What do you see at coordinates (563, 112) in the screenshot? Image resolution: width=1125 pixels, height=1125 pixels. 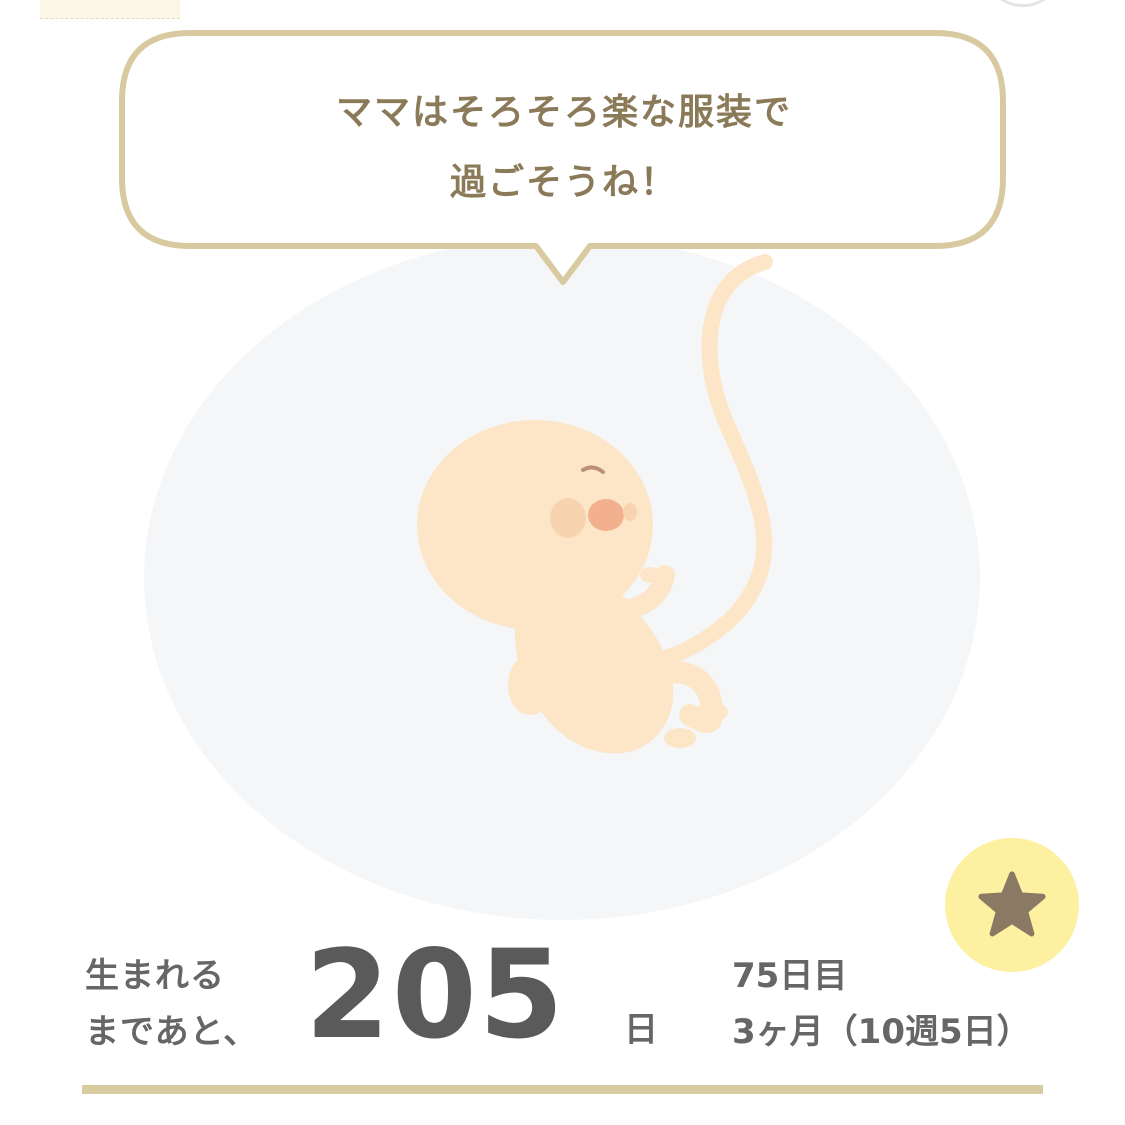 I see `speech-line-1: ママはそろそろ楽な服装で` at bounding box center [563, 112].